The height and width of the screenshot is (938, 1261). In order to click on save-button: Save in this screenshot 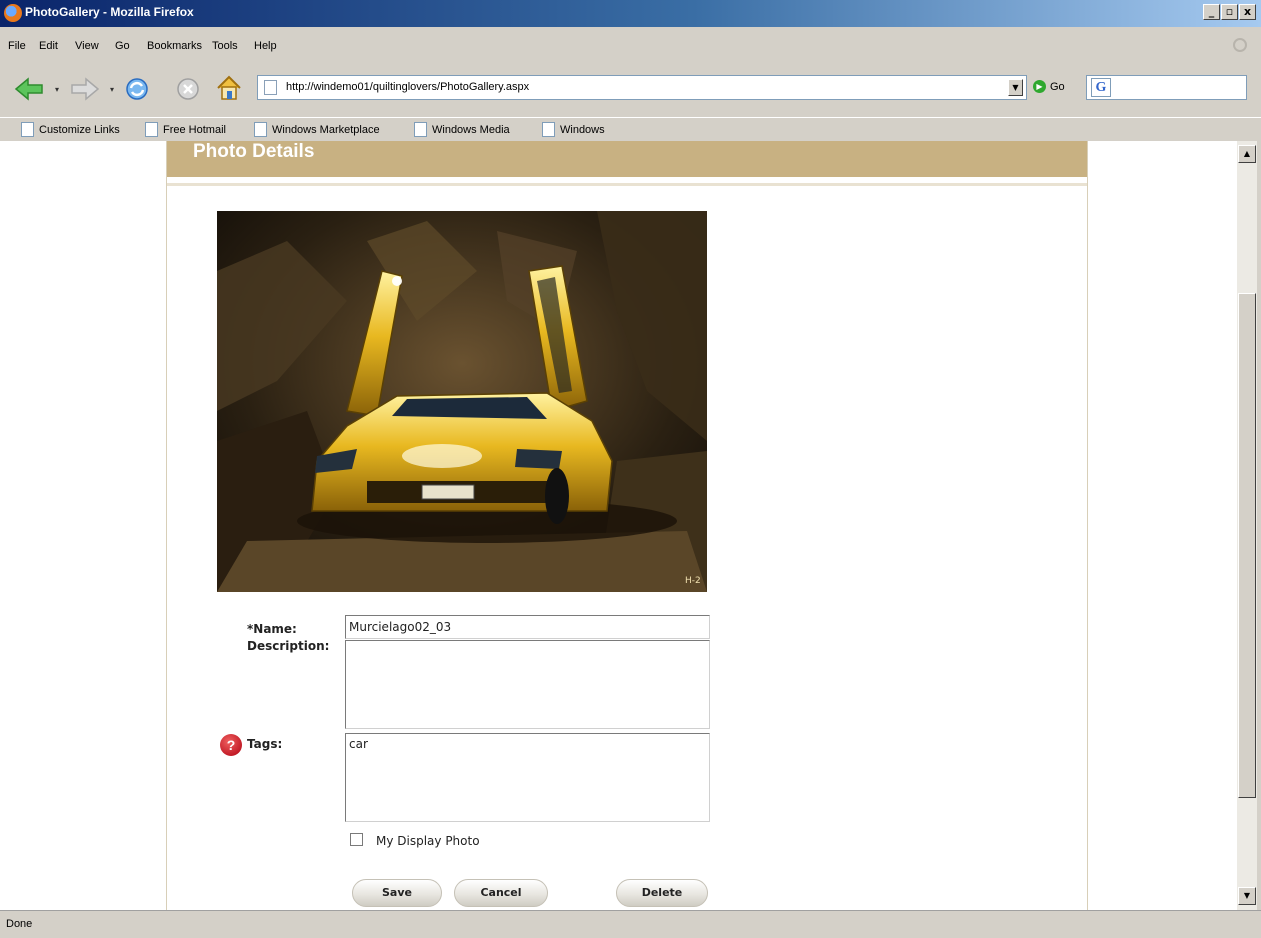, I will do `click(397, 893)`.